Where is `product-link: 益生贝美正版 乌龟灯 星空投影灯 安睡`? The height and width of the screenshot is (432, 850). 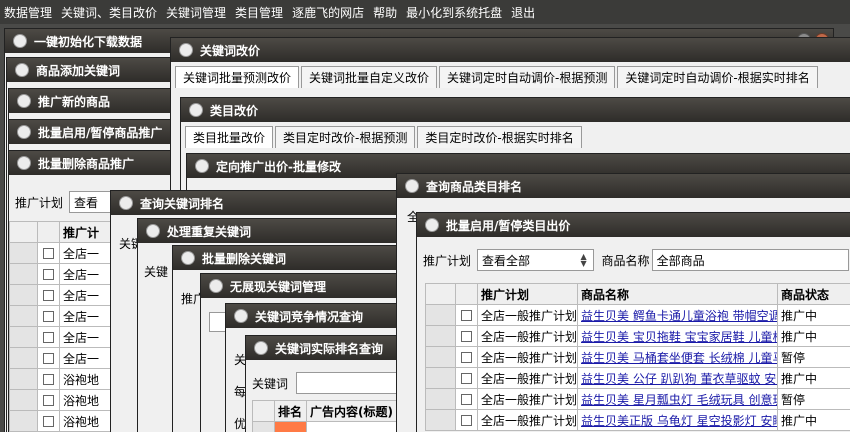
product-link: 益生贝美正版 乌龟灯 星空投影灯 安睡 is located at coordinates (679, 421).